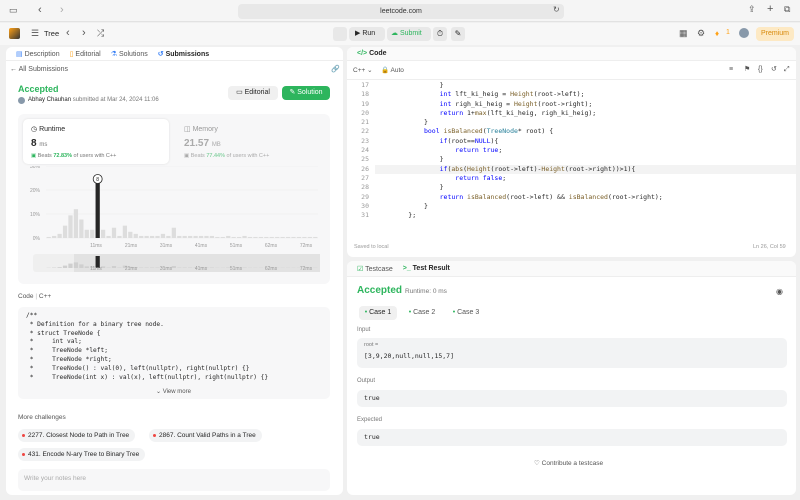 This screenshot has width=800, height=500. What do you see at coordinates (769, 247) in the screenshot?
I see `cursor-position: Ln 26, Col 59` at bounding box center [769, 247].